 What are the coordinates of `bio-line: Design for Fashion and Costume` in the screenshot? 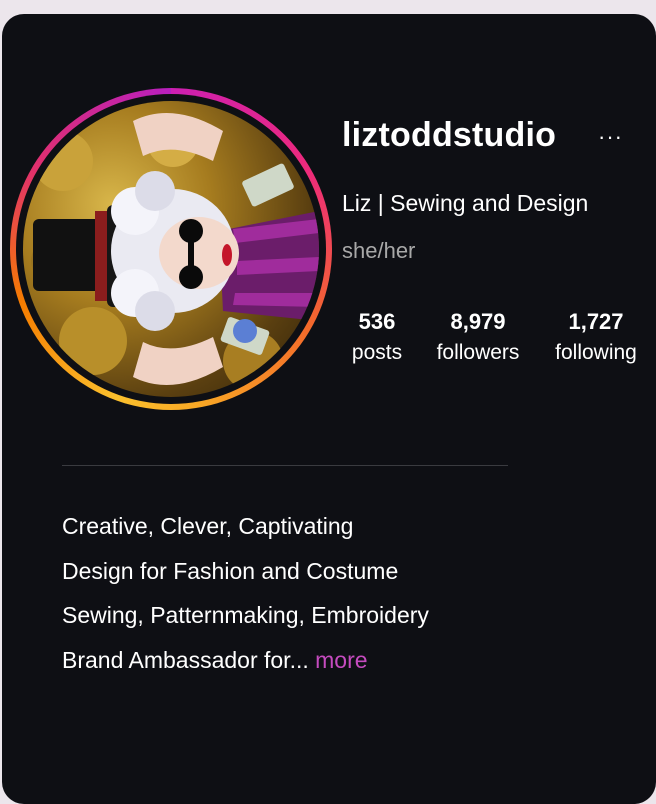 It's located at (230, 570).